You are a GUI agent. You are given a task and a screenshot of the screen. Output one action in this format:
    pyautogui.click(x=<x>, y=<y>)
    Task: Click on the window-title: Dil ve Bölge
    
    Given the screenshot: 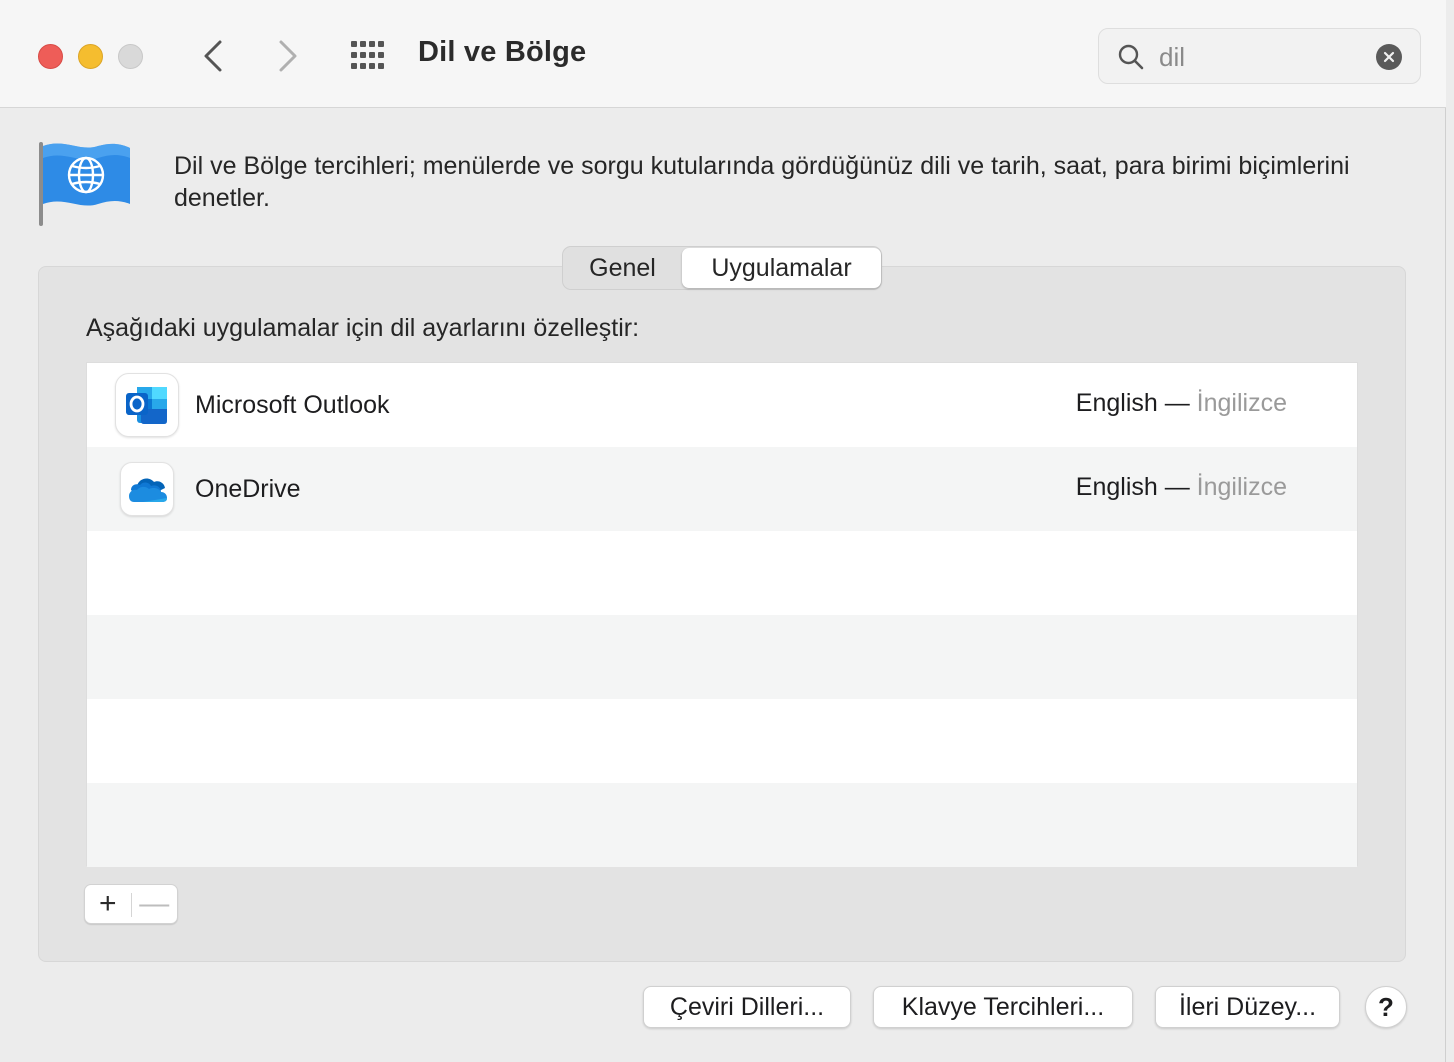 What is the action you would take?
    pyautogui.click(x=502, y=52)
    